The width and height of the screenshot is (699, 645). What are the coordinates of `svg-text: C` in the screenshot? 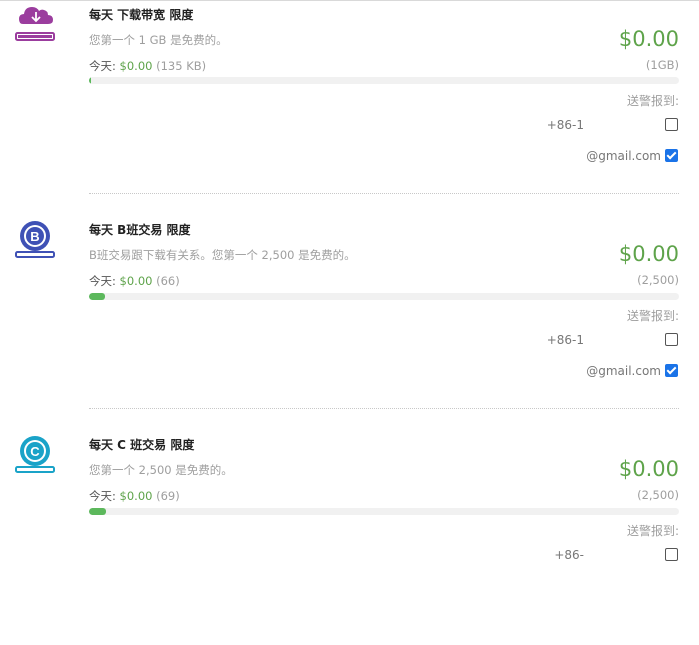 It's located at (35, 451).